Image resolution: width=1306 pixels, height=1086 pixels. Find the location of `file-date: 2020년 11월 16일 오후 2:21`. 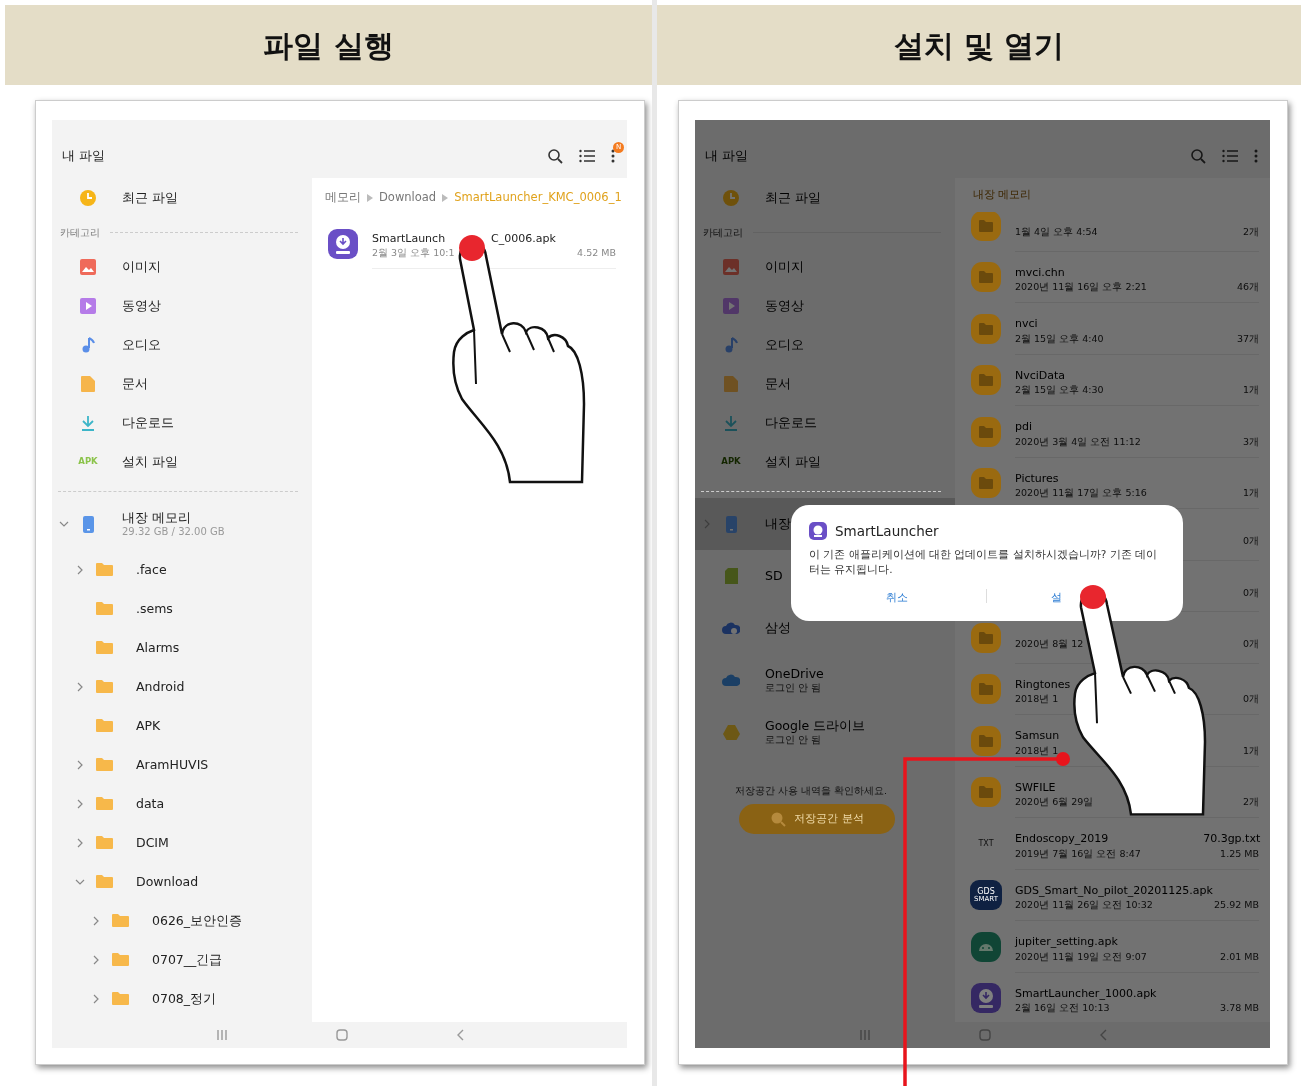

file-date: 2020년 11월 16일 오후 2:21 is located at coordinates (1081, 287).